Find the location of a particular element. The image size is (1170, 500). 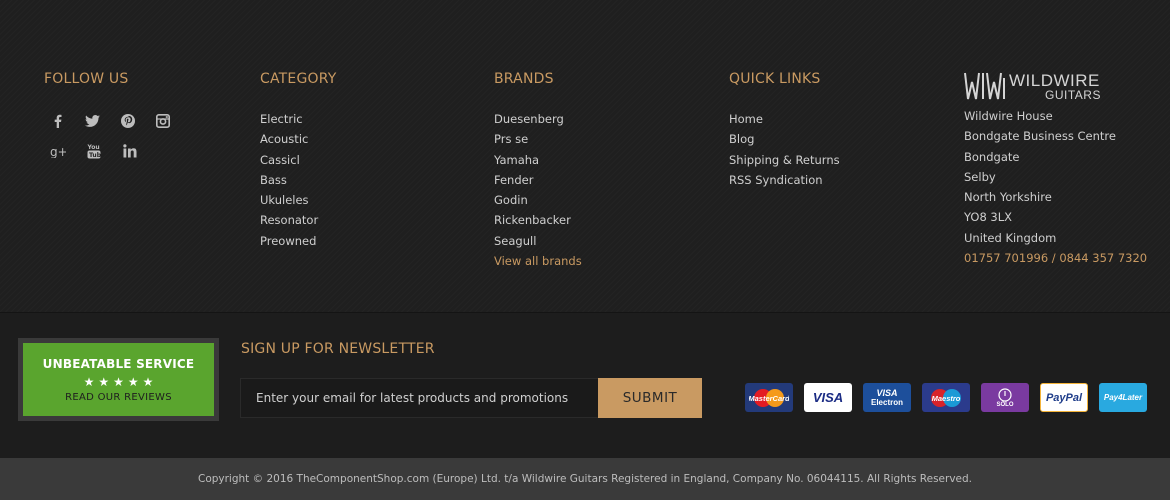

social-icons: g+ YouTube is located at coordinates (110, 136).